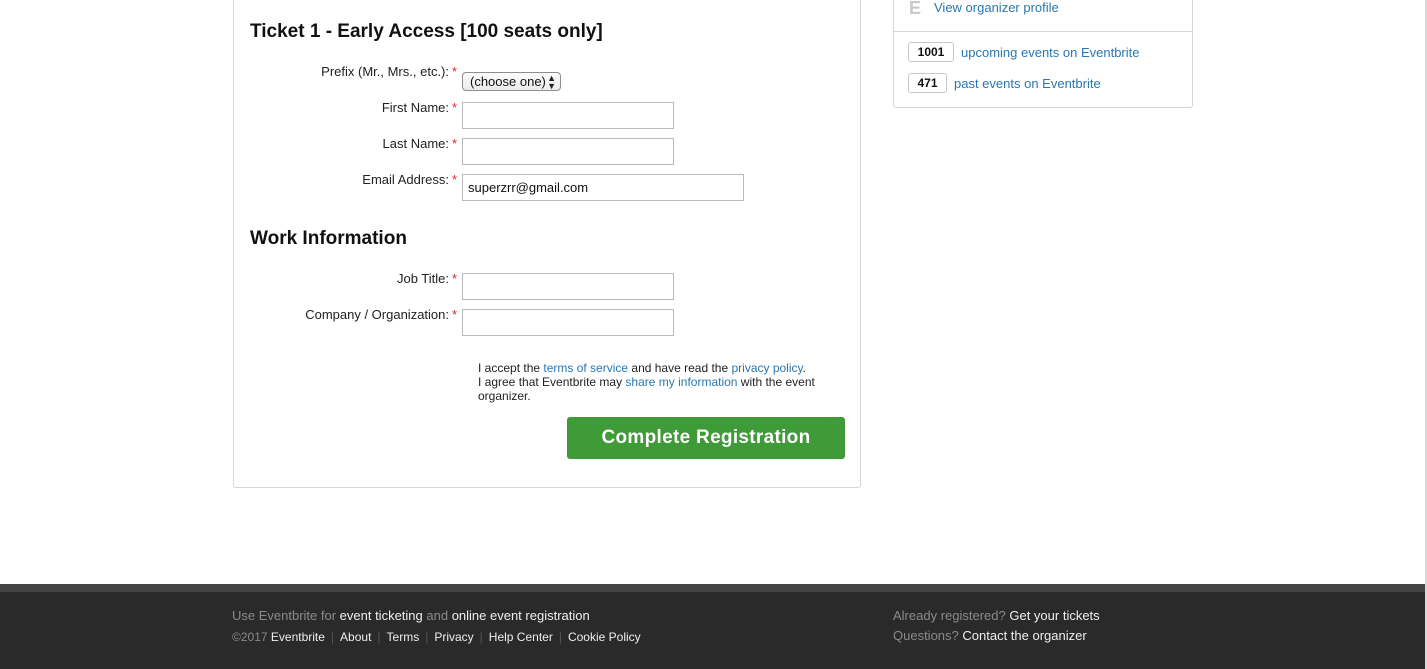  I want to click on first-name-input, so click(568, 115).